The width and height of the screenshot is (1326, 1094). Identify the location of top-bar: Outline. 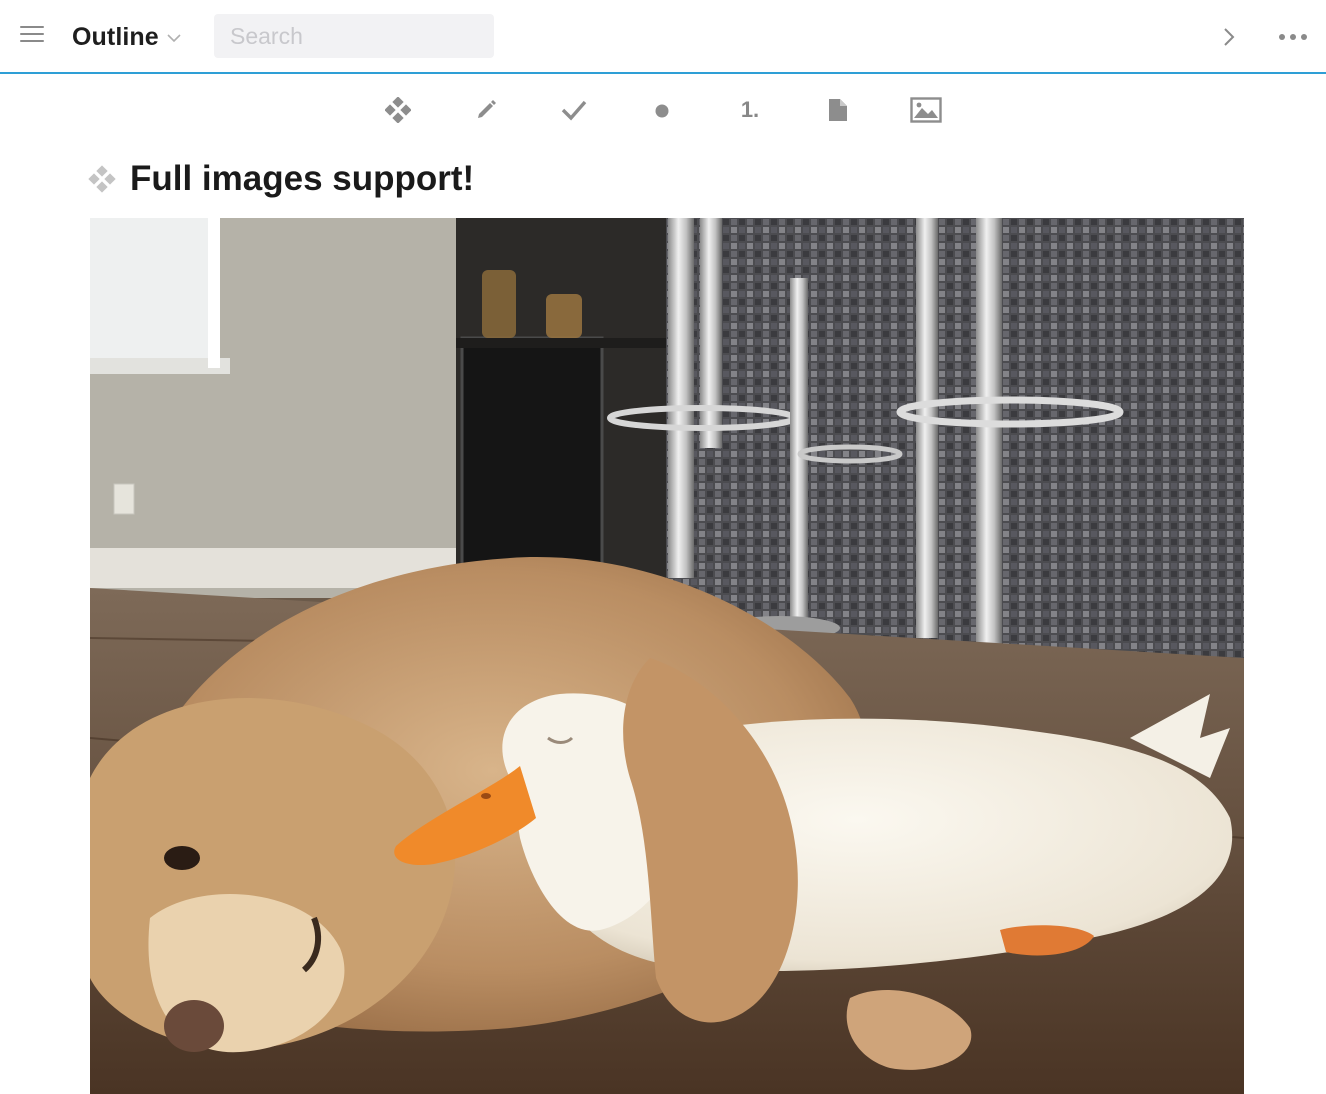
(663, 37).